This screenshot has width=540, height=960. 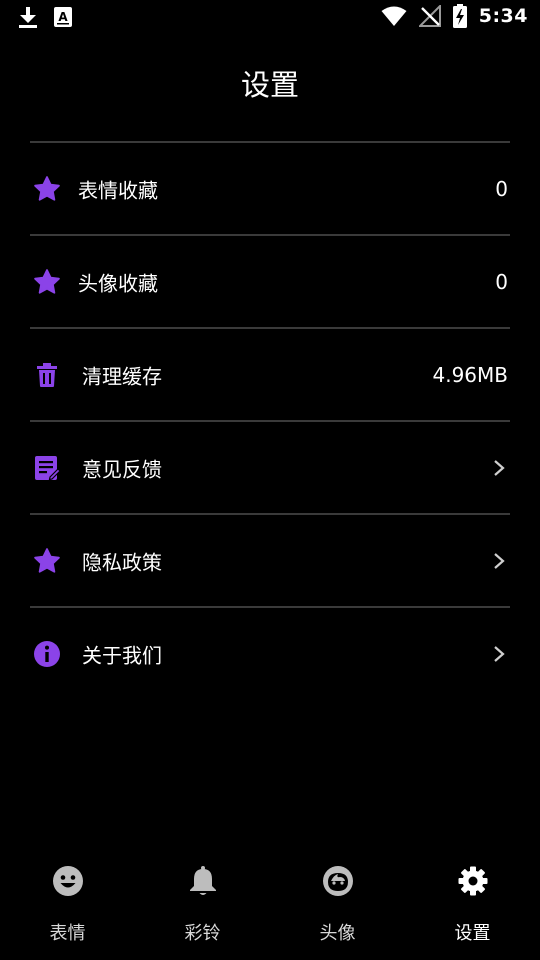 What do you see at coordinates (203, 881) in the screenshot?
I see `bell-icon` at bounding box center [203, 881].